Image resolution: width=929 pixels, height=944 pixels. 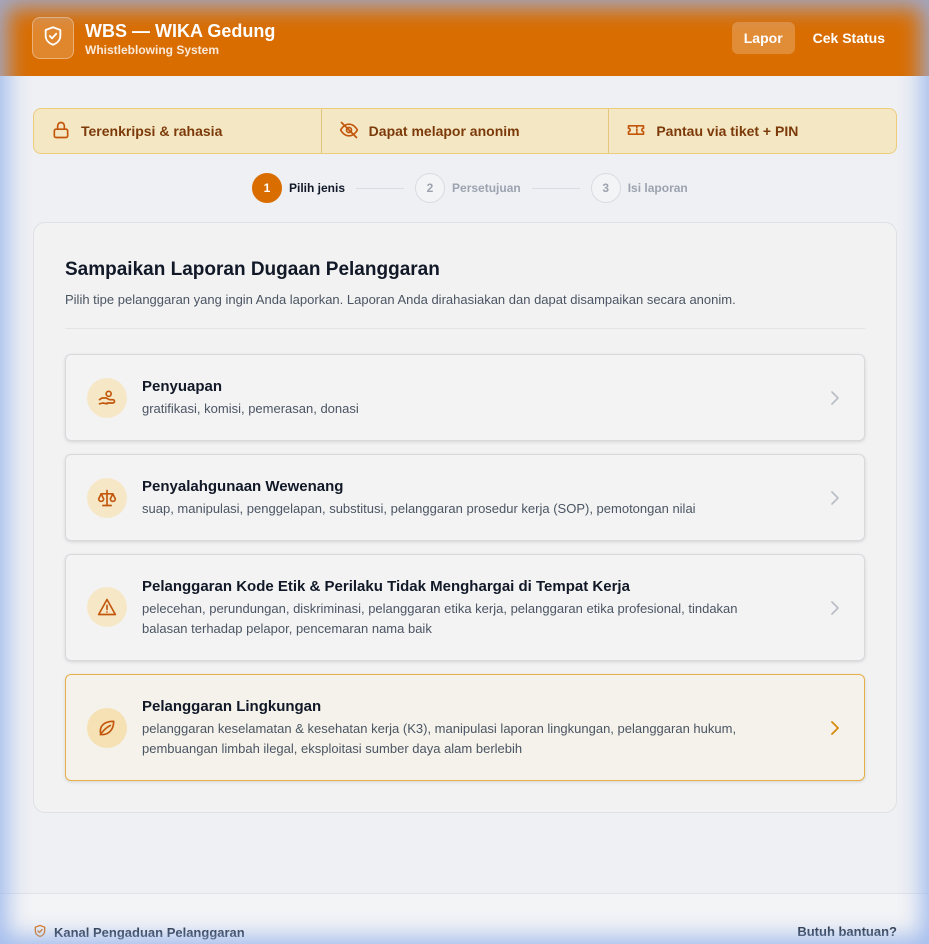 I want to click on brand: WBS — WIKA Gedung Whistleblowing System, so click(x=180, y=38).